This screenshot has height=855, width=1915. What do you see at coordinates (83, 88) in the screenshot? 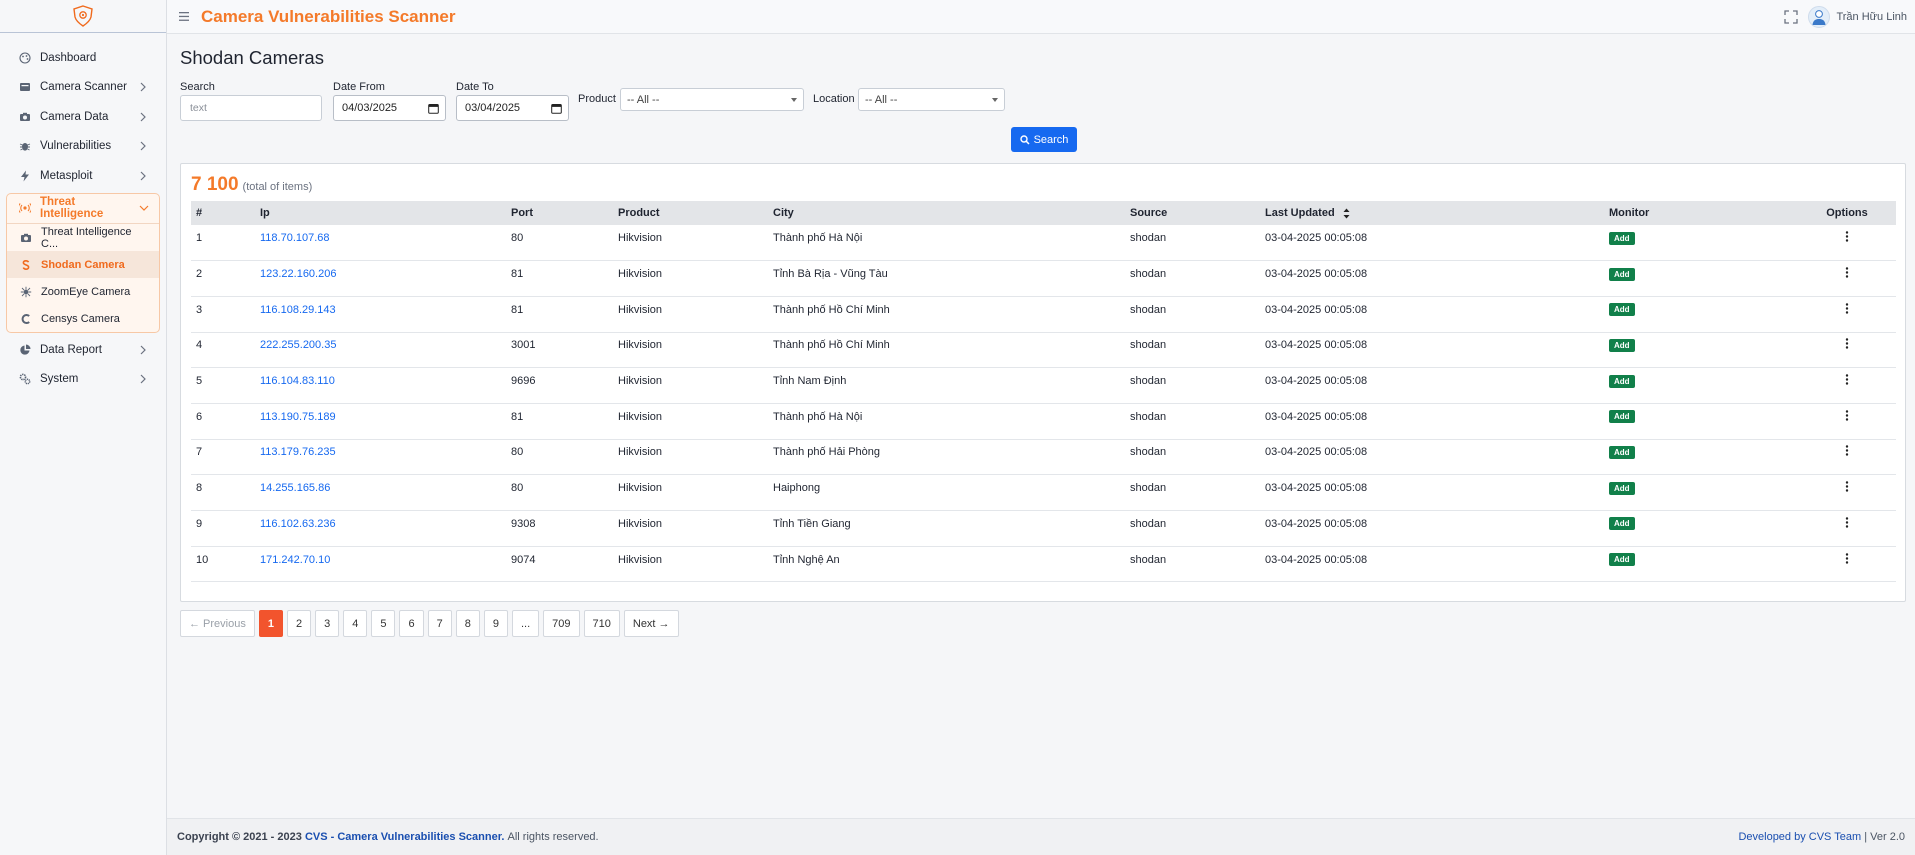
I see `sidebar-item-camera-scanner: Camera Scanner` at bounding box center [83, 88].